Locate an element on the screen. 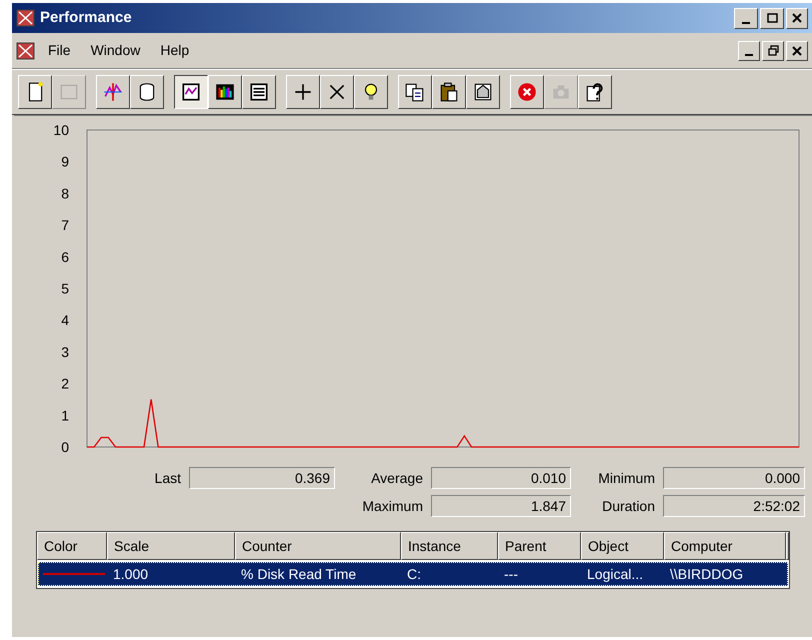 Image resolution: width=812 pixels, height=640 pixels. column-header: Computer is located at coordinates (725, 546).